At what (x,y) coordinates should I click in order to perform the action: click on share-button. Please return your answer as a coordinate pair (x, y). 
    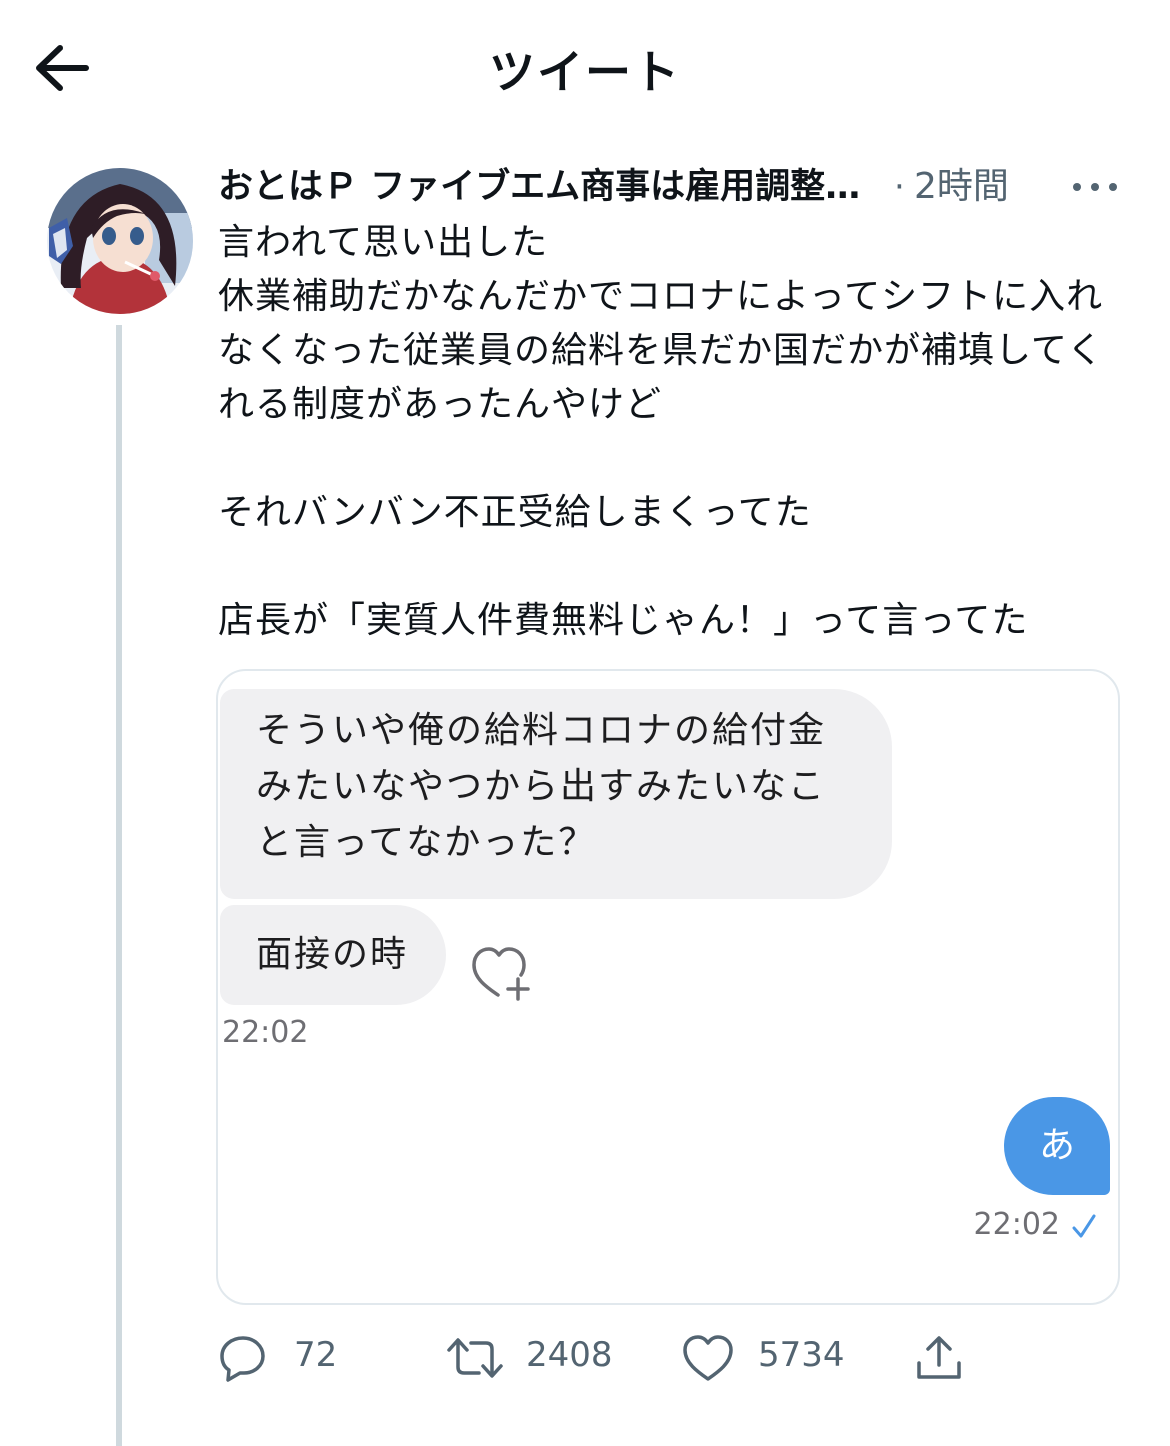
    Looking at the image, I should click on (942, 1358).